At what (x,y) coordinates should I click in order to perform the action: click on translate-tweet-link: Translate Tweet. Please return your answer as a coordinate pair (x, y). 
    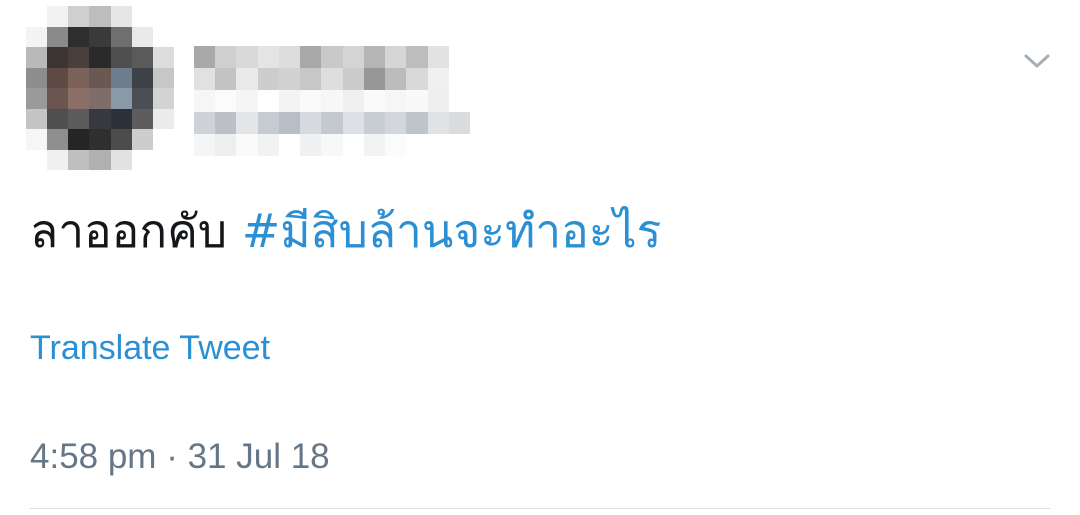
    Looking at the image, I should click on (150, 348).